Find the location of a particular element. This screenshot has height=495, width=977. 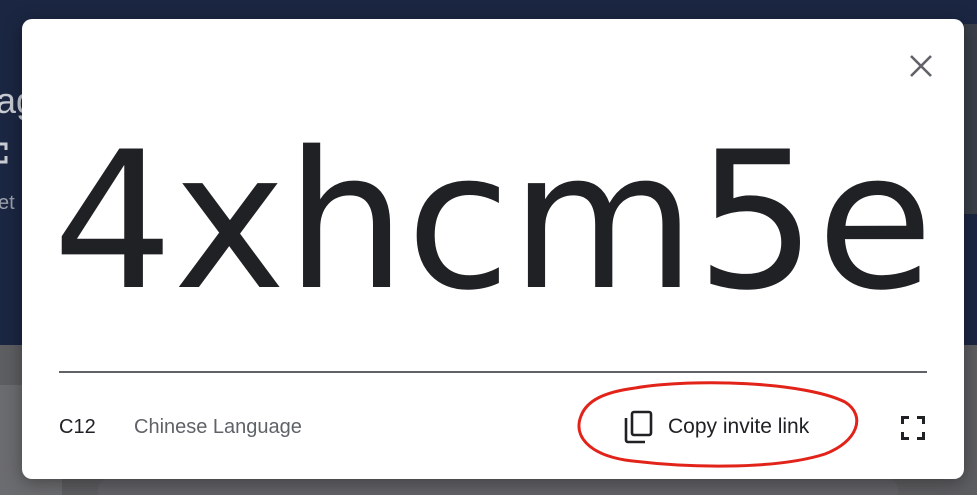

fullscreen-icon is located at coordinates (913, 428).